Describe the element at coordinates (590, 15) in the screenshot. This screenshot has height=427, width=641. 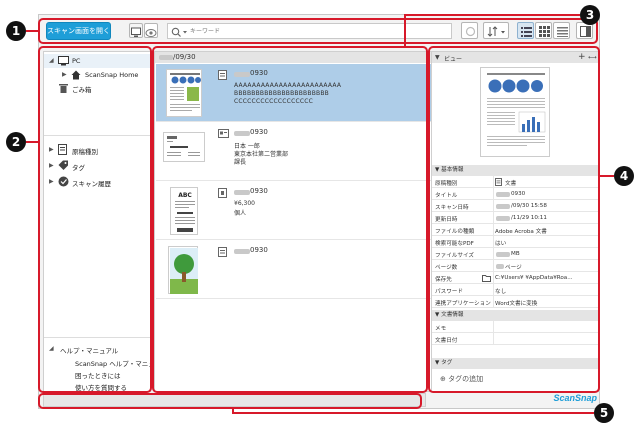
I see `callout-3: 3` at that location.